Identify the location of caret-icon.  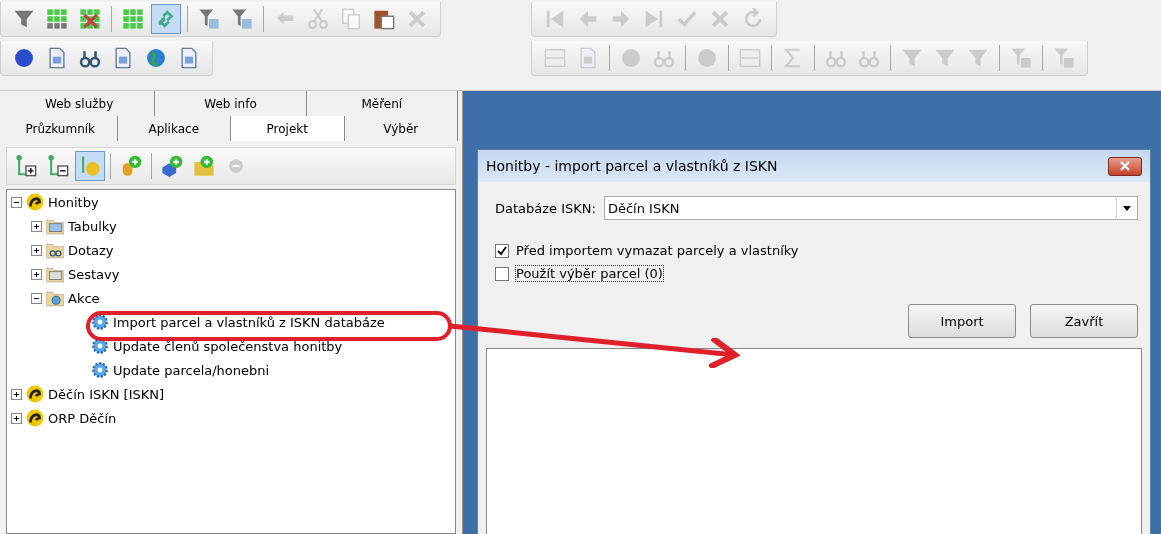
(1127, 208).